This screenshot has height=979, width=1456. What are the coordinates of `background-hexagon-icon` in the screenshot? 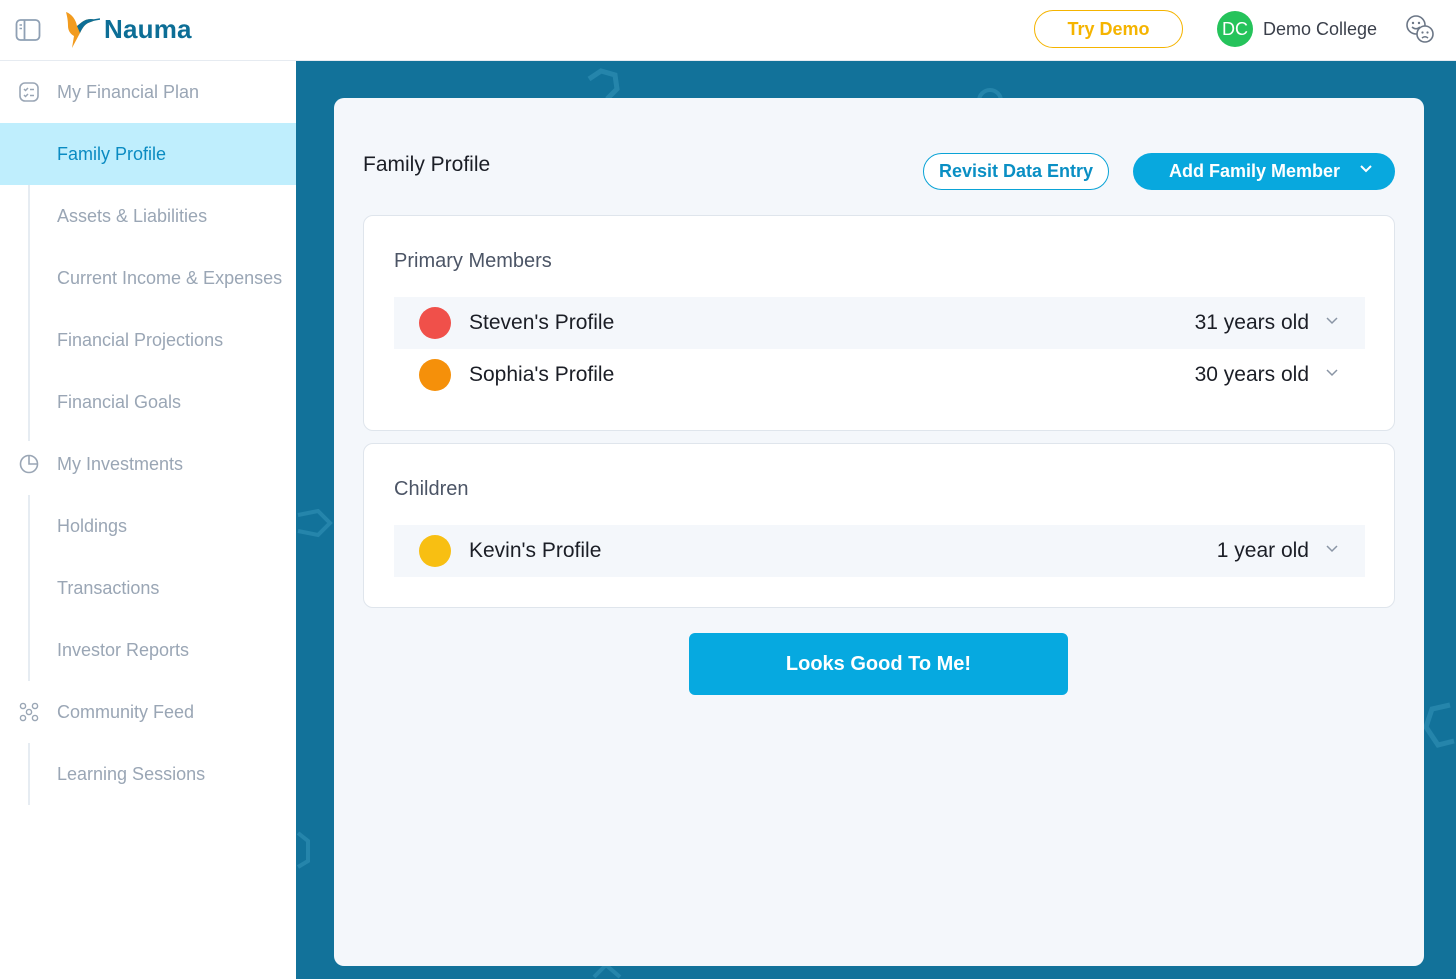 It's located at (1439, 725).